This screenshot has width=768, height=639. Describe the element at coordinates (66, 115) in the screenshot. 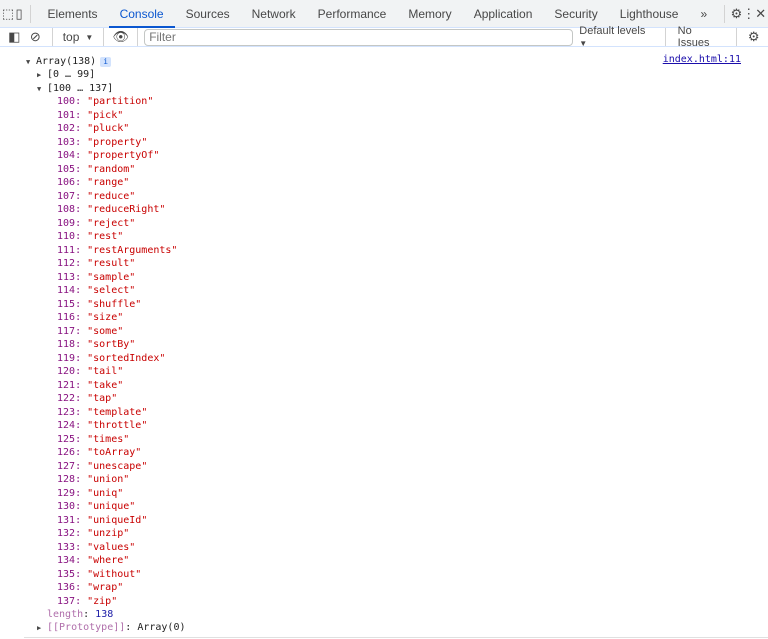

I see `item-index: 101` at that location.